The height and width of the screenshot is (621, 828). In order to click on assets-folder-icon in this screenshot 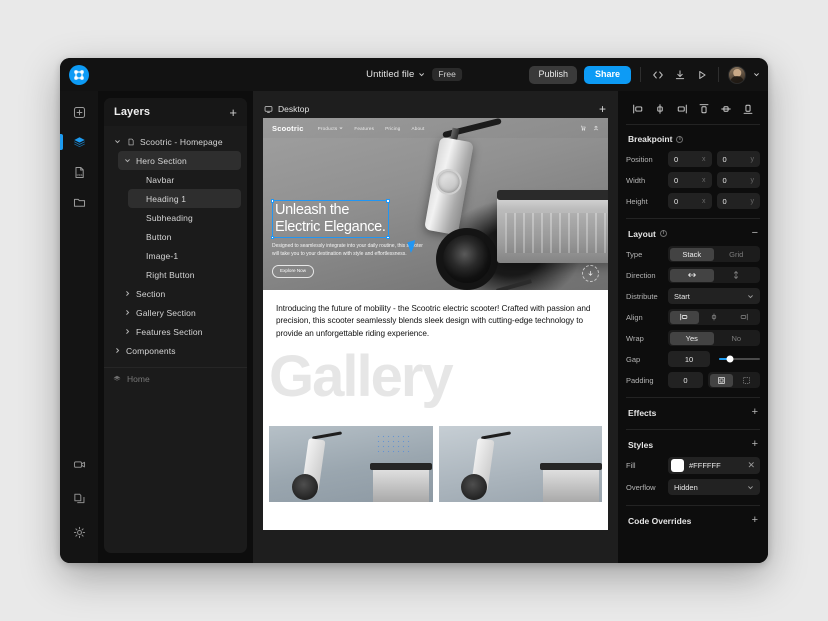, I will do `click(79, 202)`.